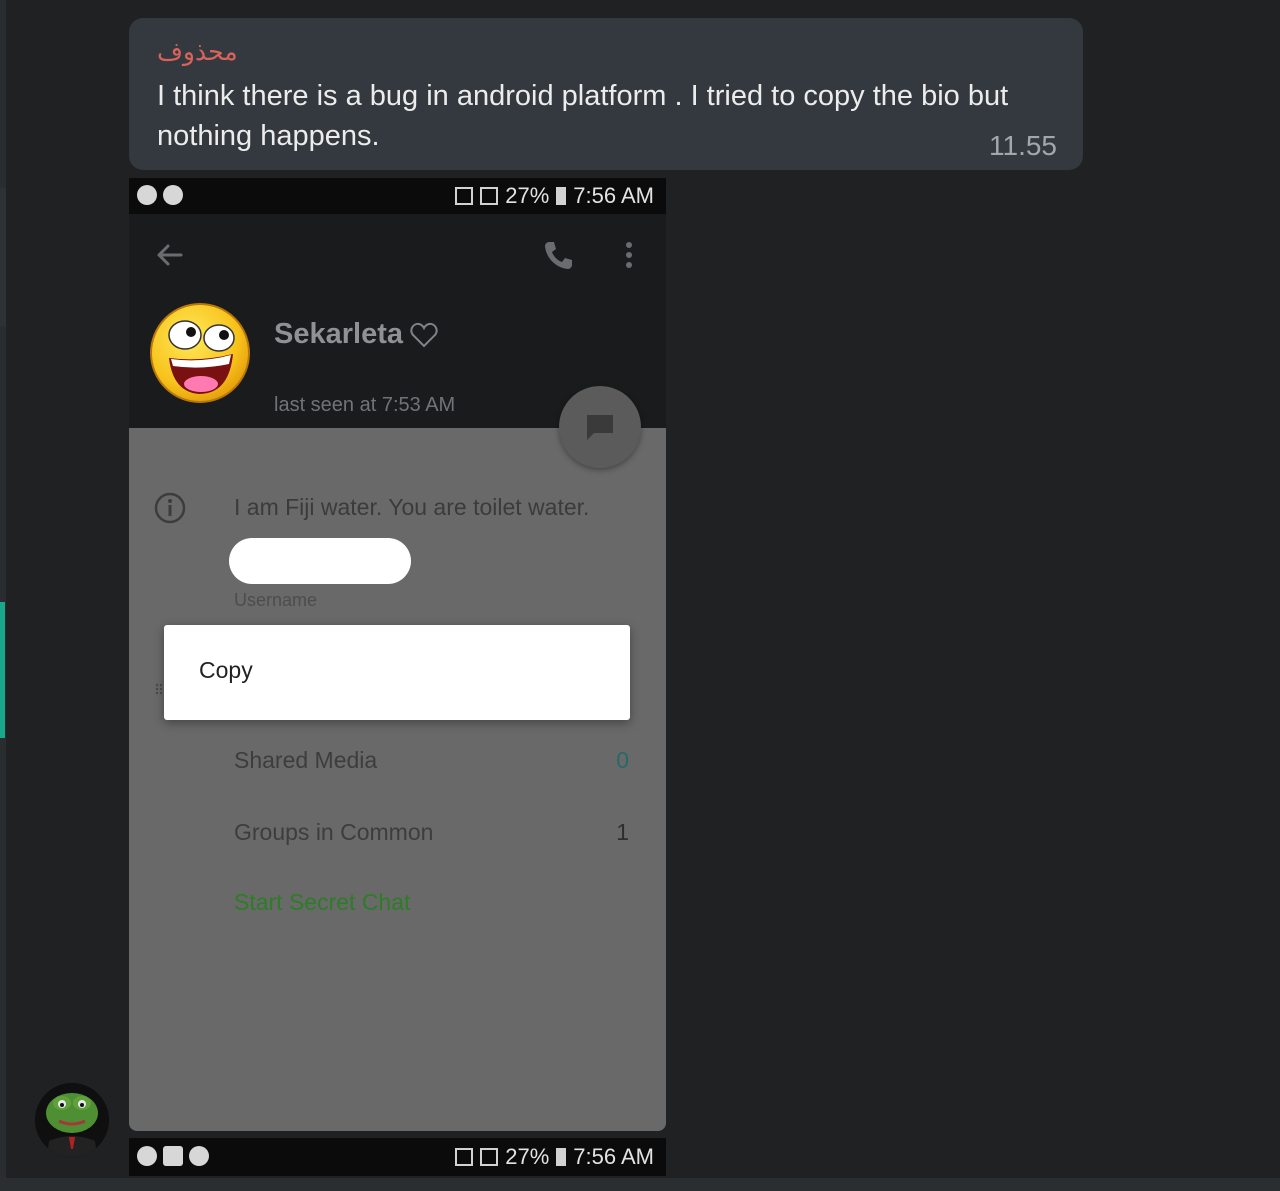  What do you see at coordinates (173, 1156) in the screenshot?
I see `gallery-notification-icon` at bounding box center [173, 1156].